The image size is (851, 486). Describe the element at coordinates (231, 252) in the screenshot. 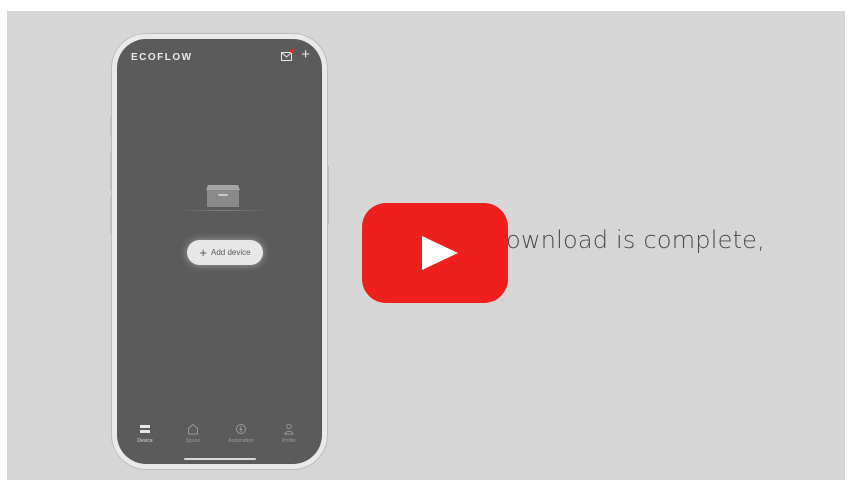

I see `add-device-label: Add device` at that location.